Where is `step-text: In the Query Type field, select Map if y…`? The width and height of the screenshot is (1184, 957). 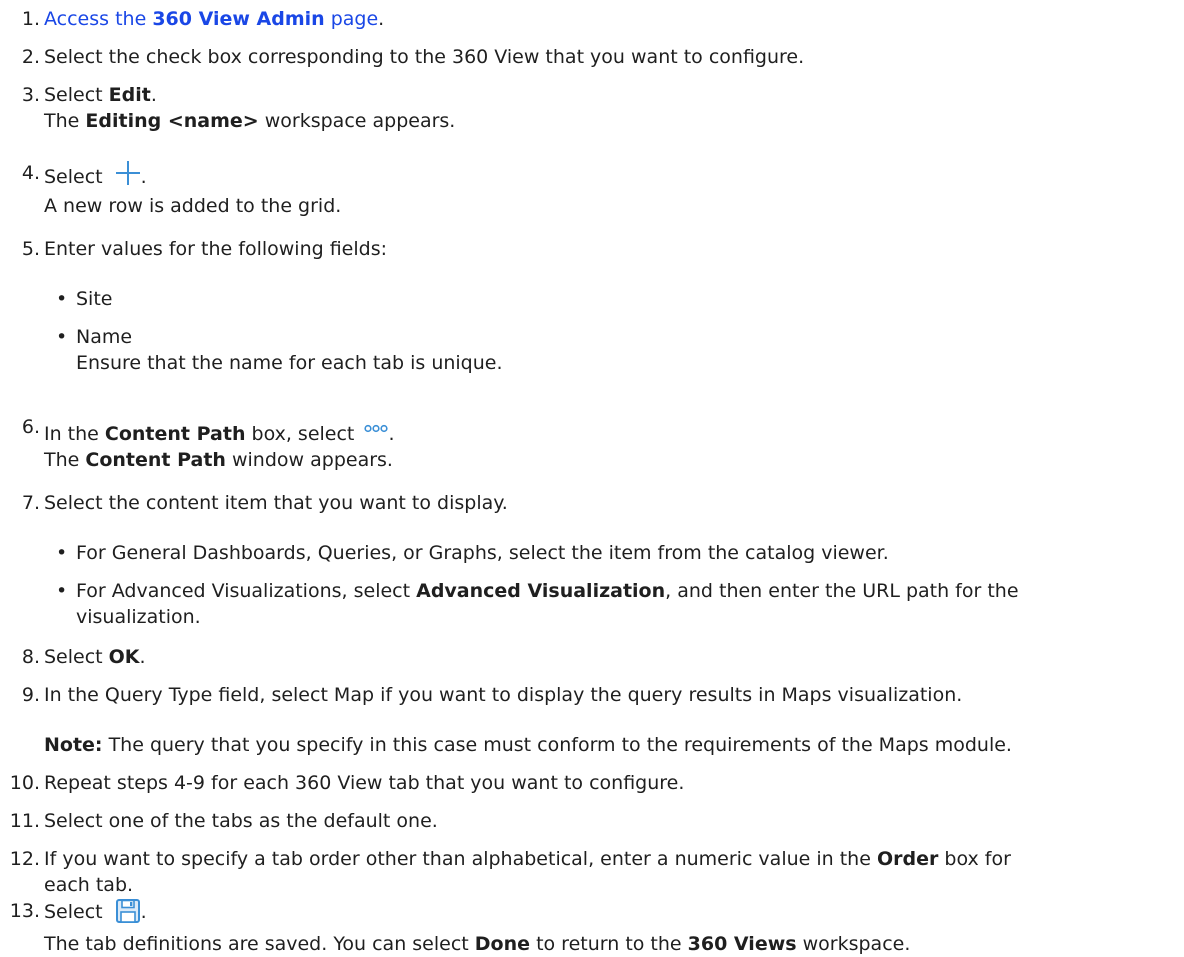 step-text: In the Query Type field, select Map if y… is located at coordinates (503, 695).